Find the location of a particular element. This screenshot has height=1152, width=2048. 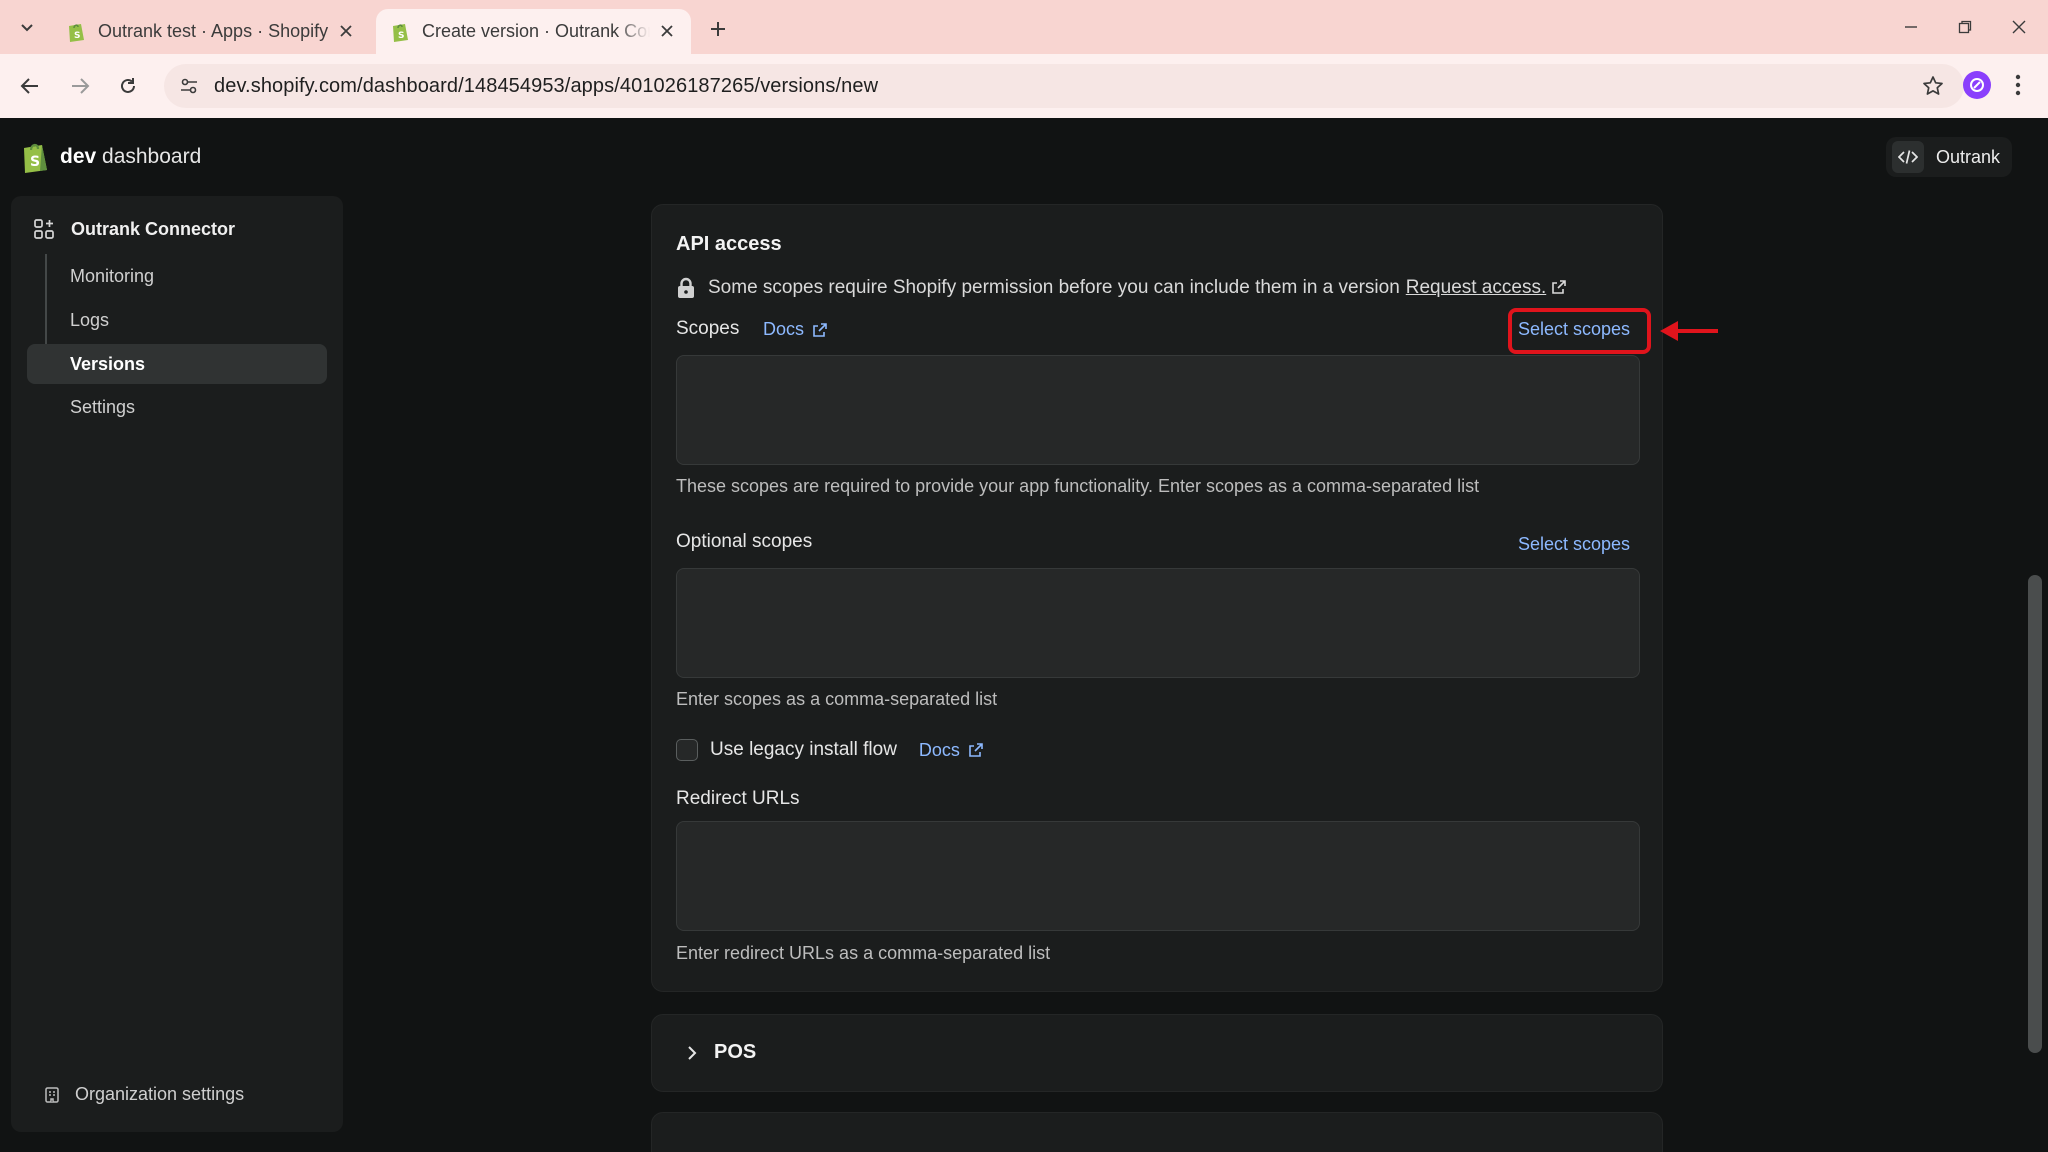

request-access-link: Request access. is located at coordinates (1486, 288).